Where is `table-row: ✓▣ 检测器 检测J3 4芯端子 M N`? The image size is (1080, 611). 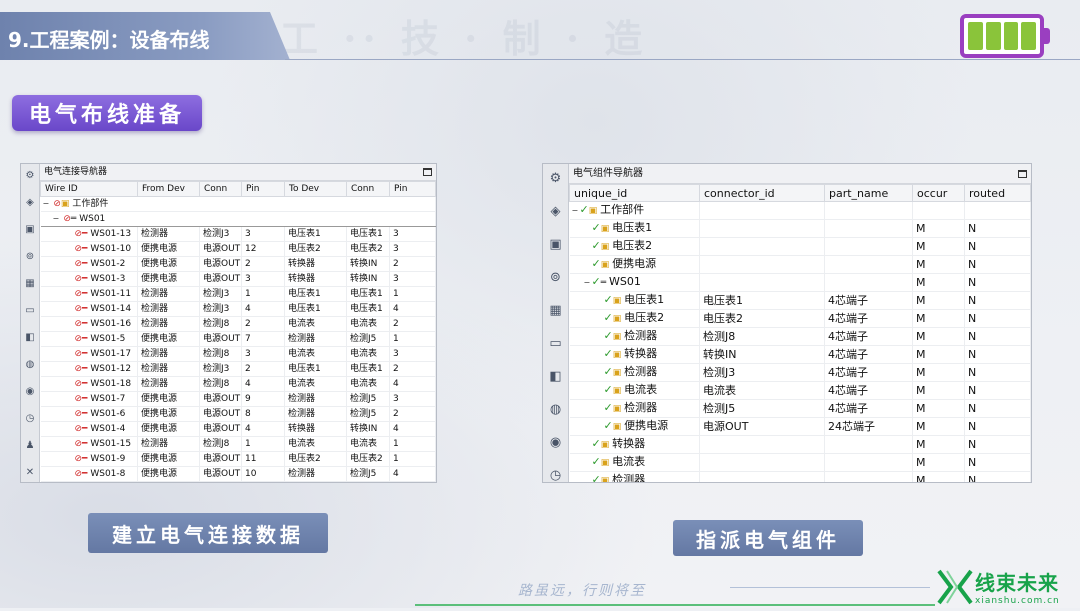
table-row: ✓▣ 检测器 检测J3 4芯端子 M N is located at coordinates (800, 372).